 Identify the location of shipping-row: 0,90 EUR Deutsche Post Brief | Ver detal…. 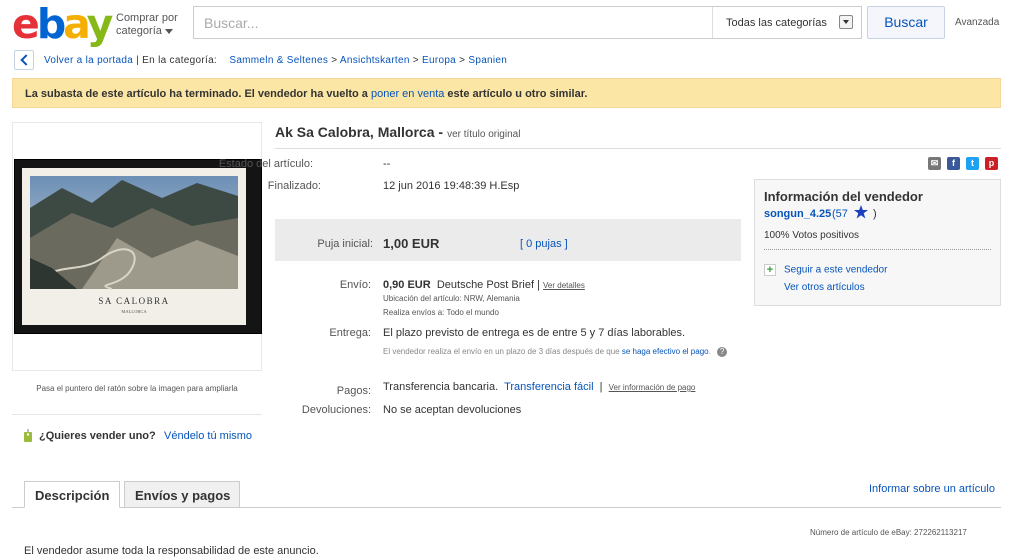
(484, 285).